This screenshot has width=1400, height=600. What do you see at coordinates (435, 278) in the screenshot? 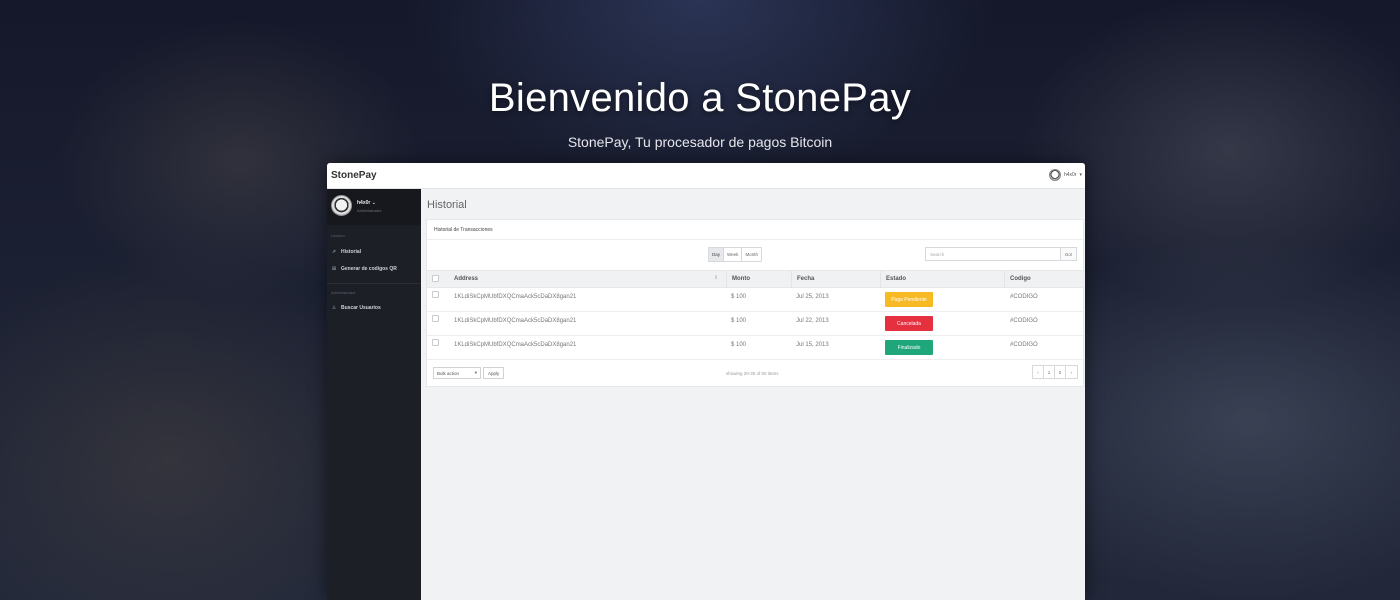
I see `select-all-checkbox` at bounding box center [435, 278].